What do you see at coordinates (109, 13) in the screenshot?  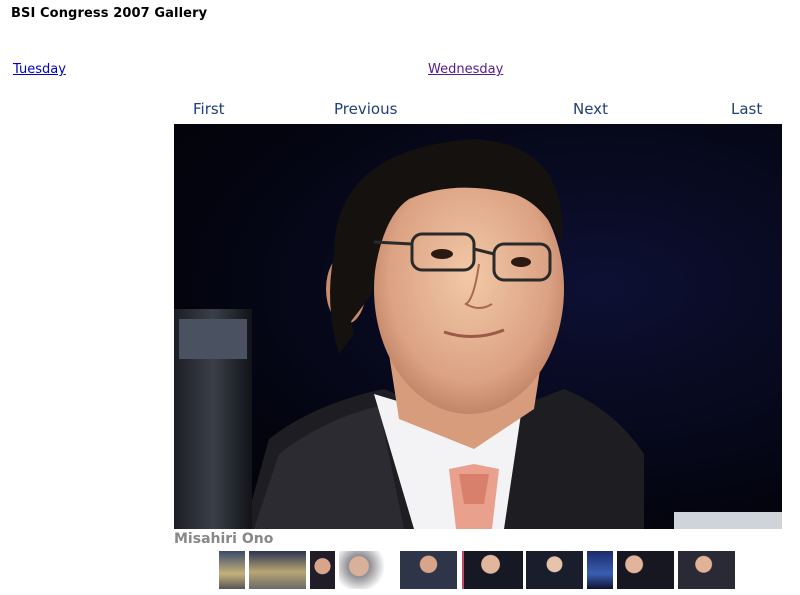 I see `page-title: BSI Congress 2007 Gallery` at bounding box center [109, 13].